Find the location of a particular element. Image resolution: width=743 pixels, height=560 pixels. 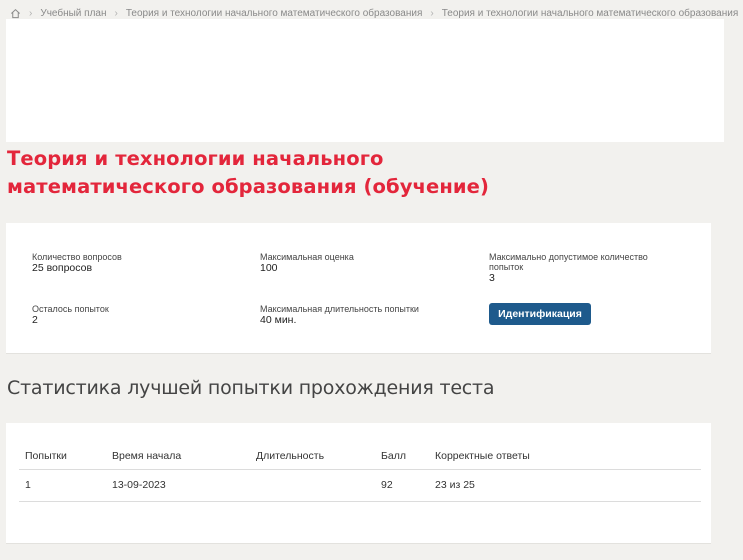

remaining-attempts-label: Осталось попыток is located at coordinates (70, 309).